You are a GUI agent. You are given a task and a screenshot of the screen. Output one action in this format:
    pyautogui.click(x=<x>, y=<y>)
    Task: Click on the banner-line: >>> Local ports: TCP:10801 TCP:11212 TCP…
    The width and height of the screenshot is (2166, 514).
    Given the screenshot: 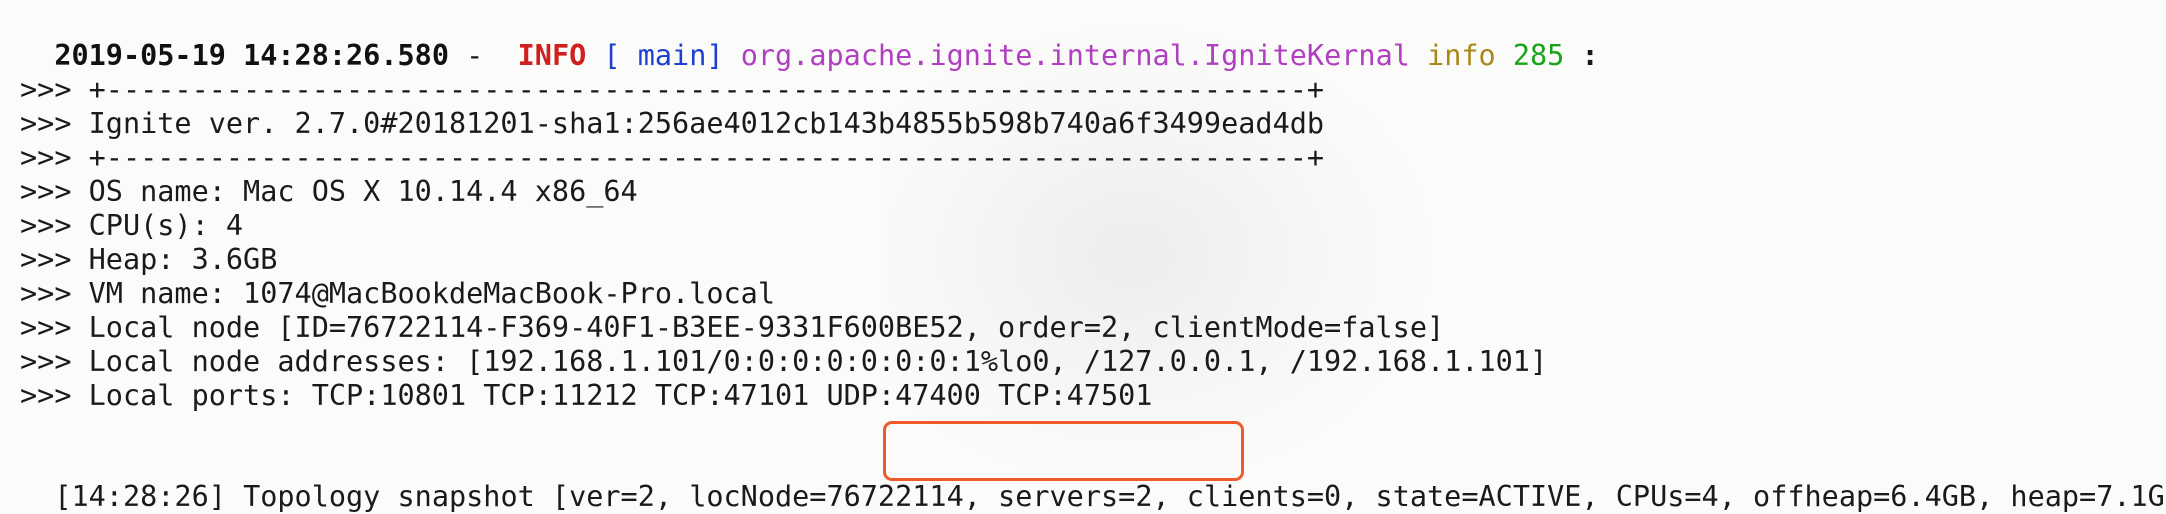 What is the action you would take?
    pyautogui.click(x=586, y=395)
    